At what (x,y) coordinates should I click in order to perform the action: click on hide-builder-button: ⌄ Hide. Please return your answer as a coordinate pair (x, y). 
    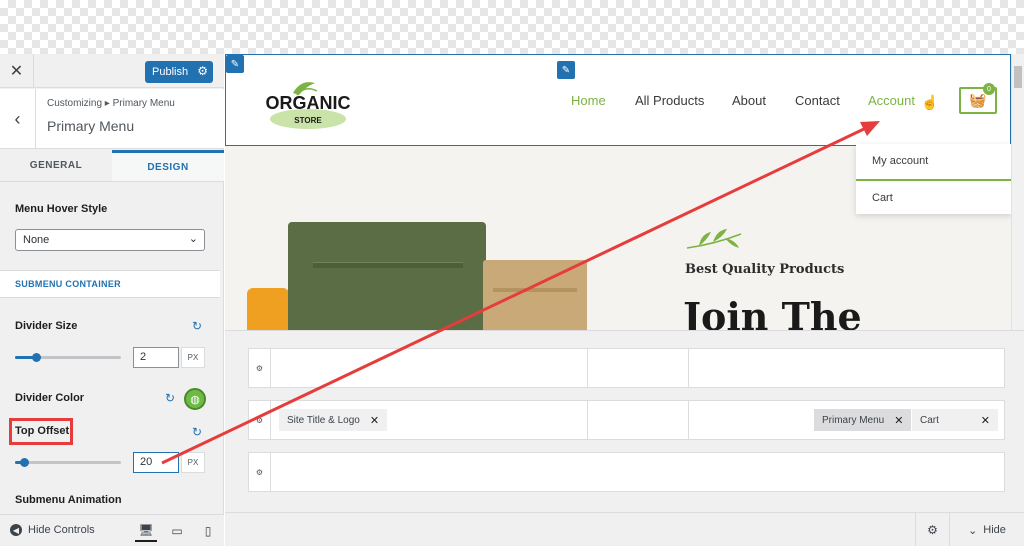
    Looking at the image, I should click on (986, 529).